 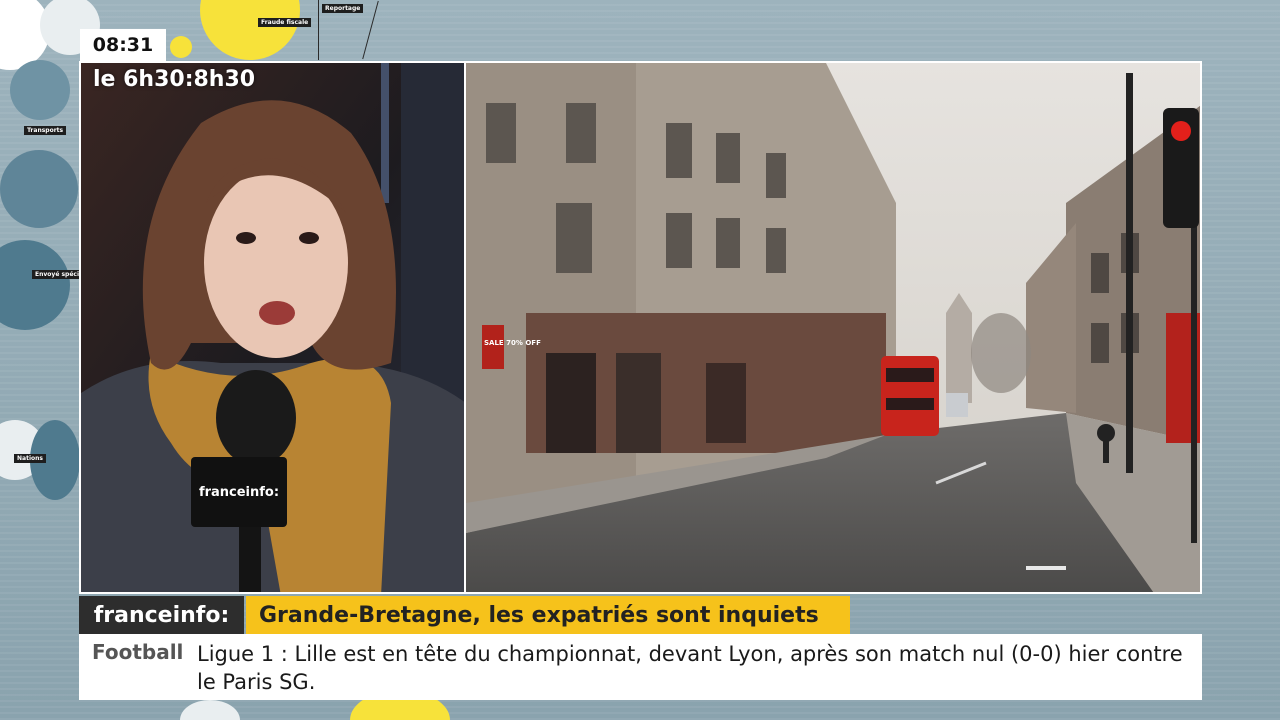 I want to click on shop-sale-sign: SALE 70% OFF, so click(x=512, y=343).